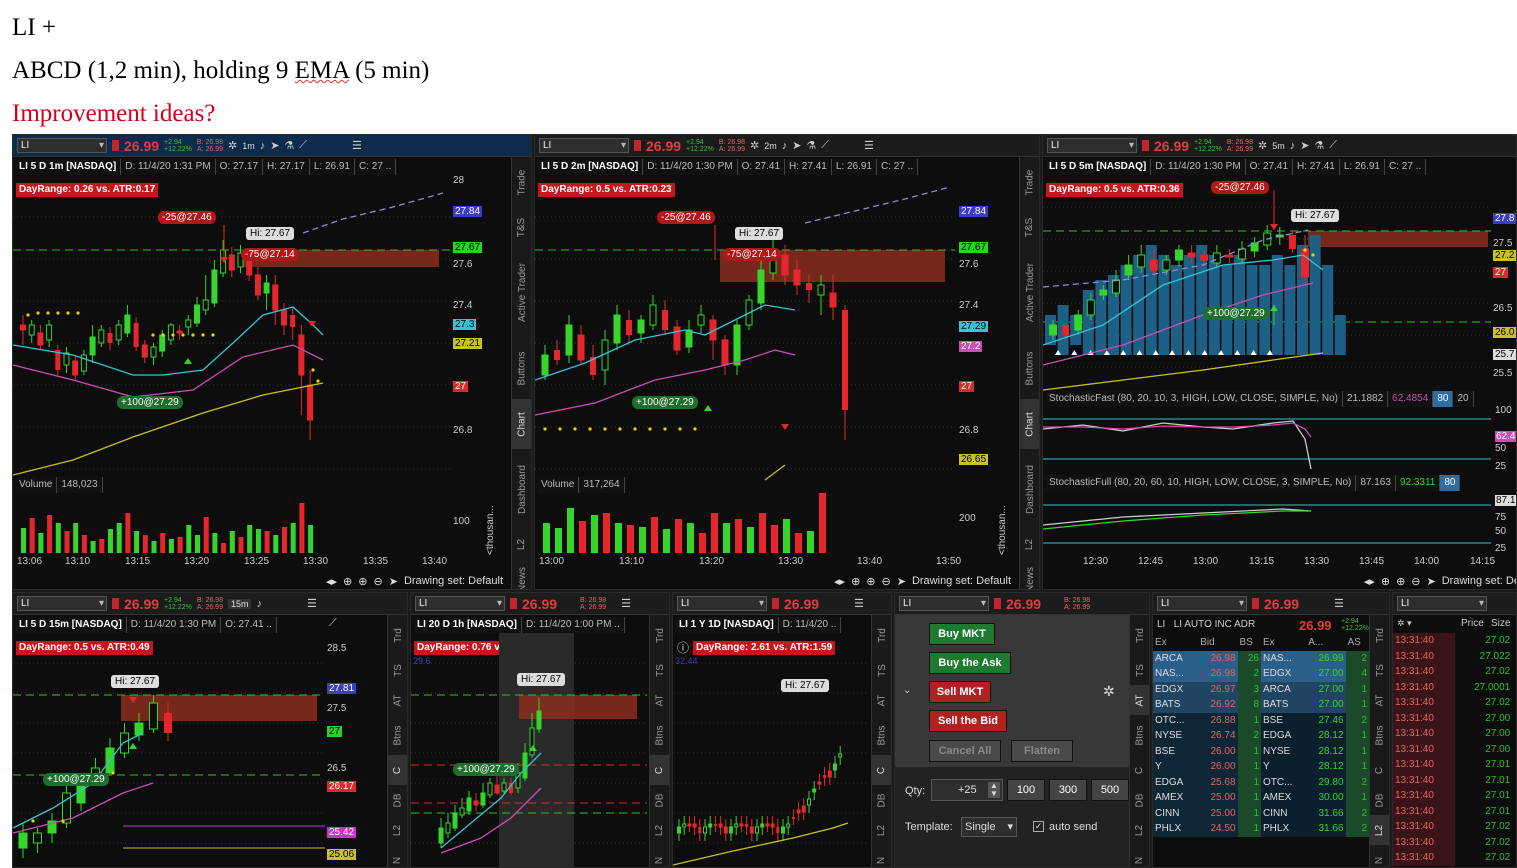 This screenshot has width=1517, height=868. What do you see at coordinates (1479, 581) in the screenshot?
I see `drawing-set-label: Drawing set: De` at bounding box center [1479, 581].